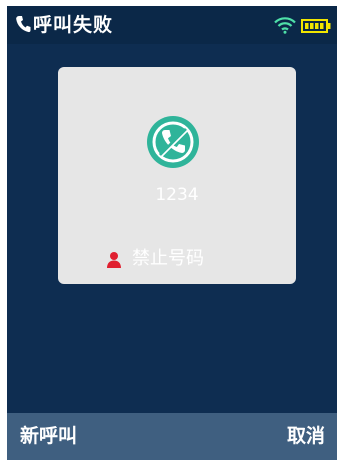  I want to click on call-failed-icon, so click(173, 142).